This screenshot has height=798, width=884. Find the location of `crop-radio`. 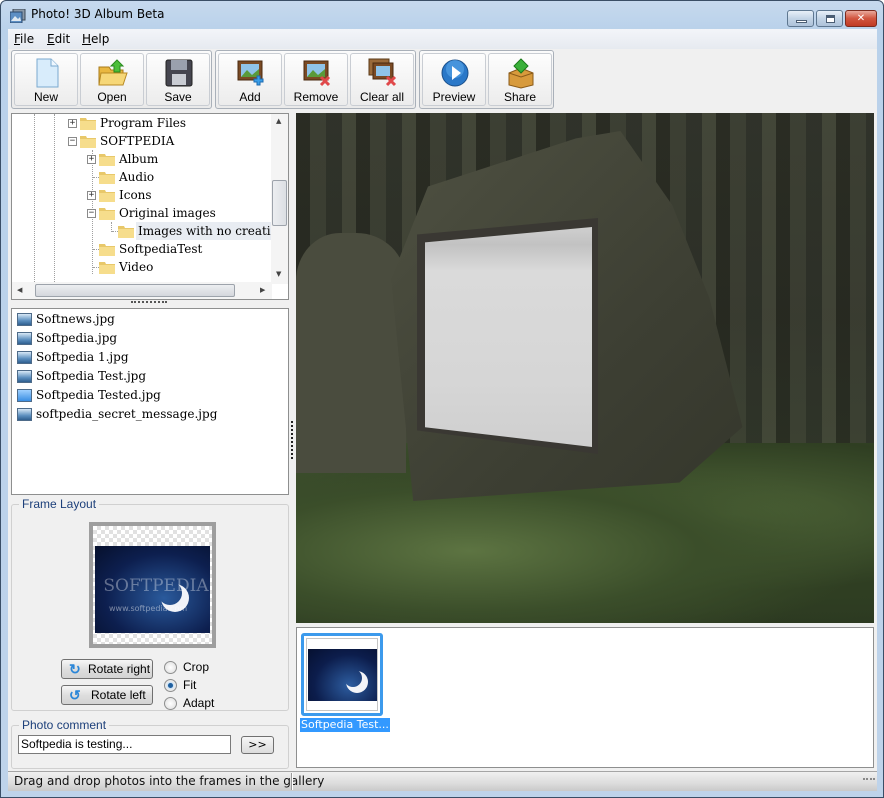

crop-radio is located at coordinates (170, 667).